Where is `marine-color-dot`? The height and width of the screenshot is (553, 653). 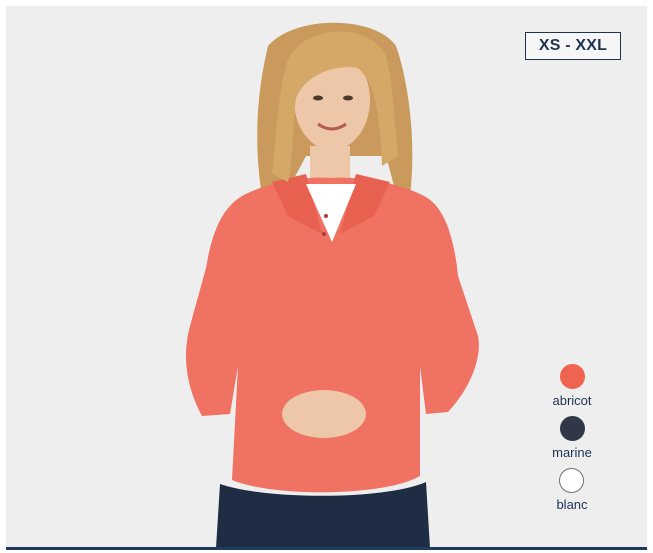 marine-color-dot is located at coordinates (572, 428).